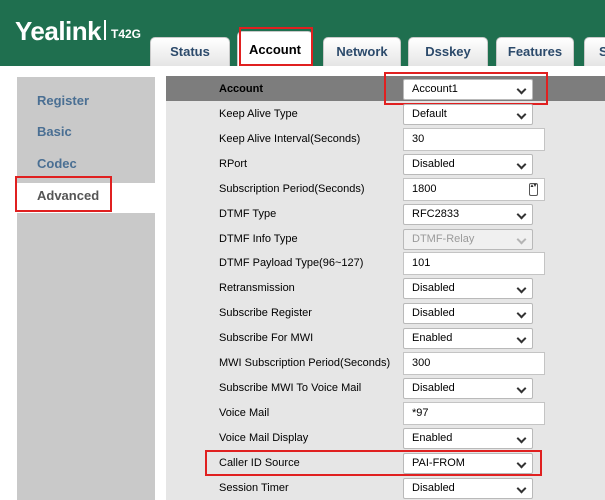 This screenshot has width=605, height=500. Describe the element at coordinates (468, 313) in the screenshot. I see `subscribe-register-select: Disabled` at that location.